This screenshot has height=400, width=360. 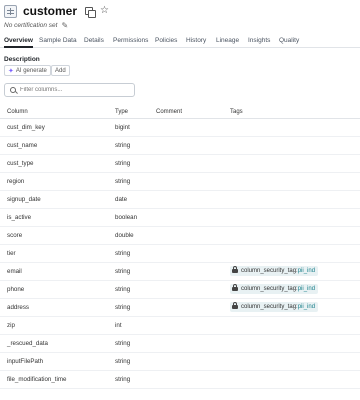 What do you see at coordinates (180, 236) in the screenshot?
I see `table-row: score double` at bounding box center [180, 236].